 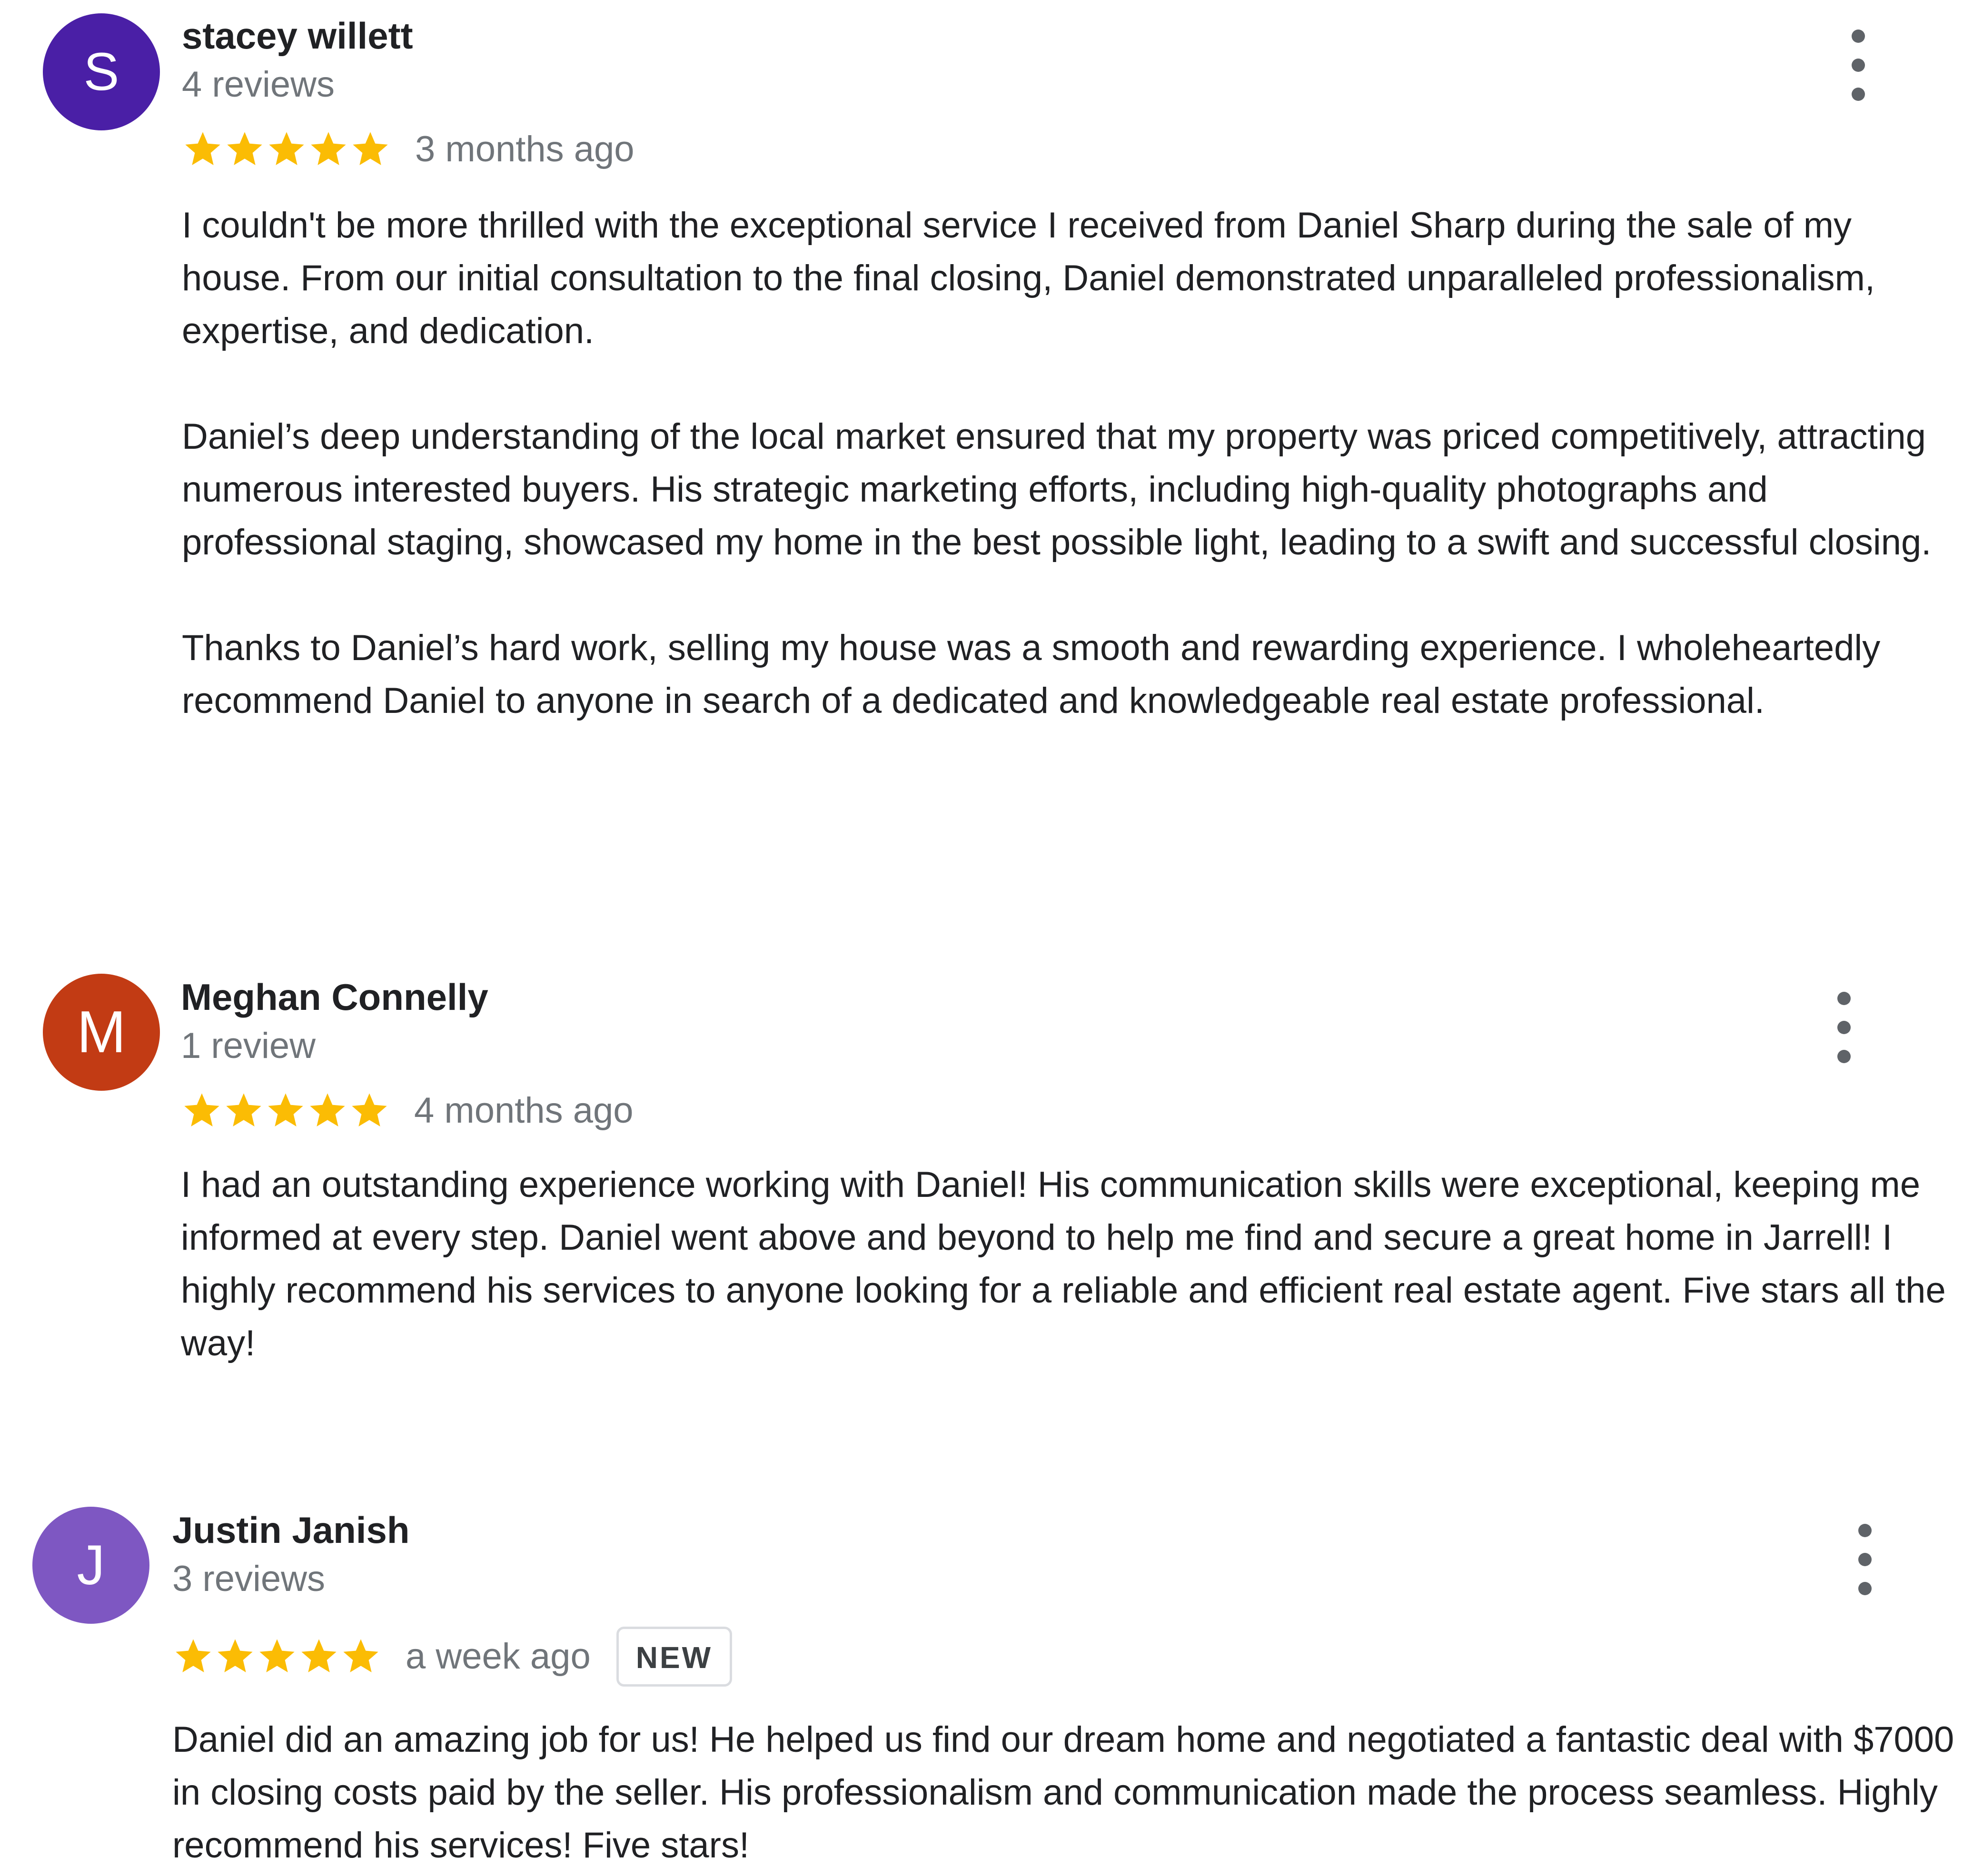 I want to click on reviewer-name: Meghan Connelly, so click(x=334, y=997).